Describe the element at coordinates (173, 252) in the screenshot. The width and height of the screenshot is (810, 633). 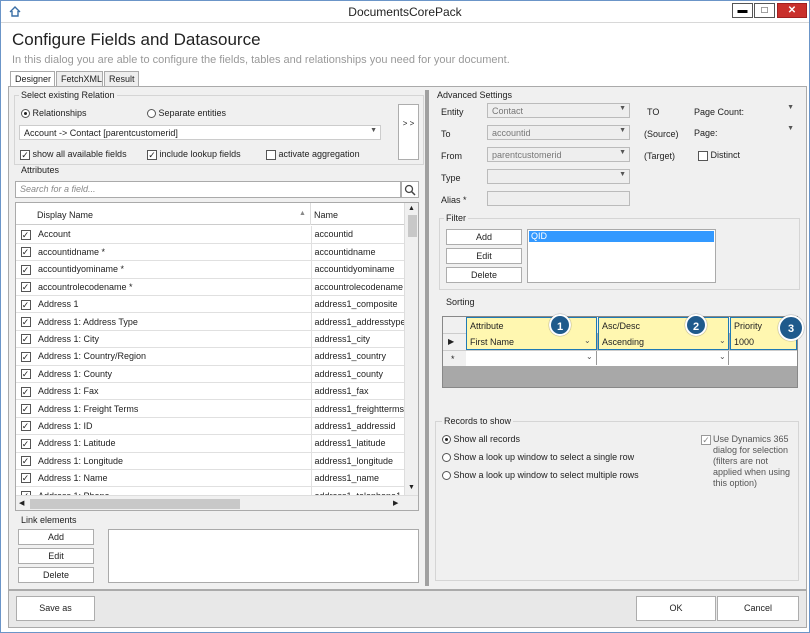
I see `display-name-cell: accountidname *` at that location.